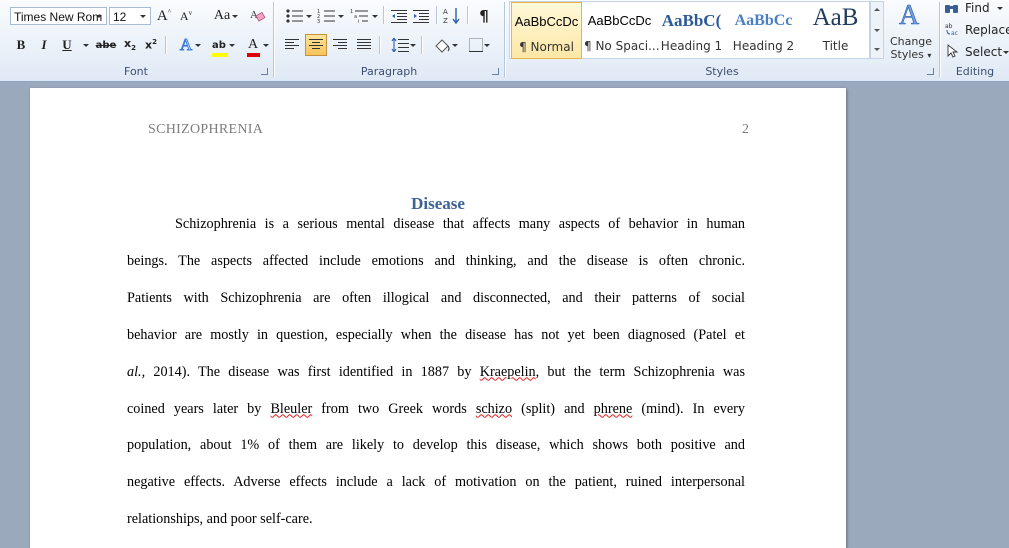  What do you see at coordinates (877, 9) in the screenshot?
I see `scroll-up-icon` at bounding box center [877, 9].